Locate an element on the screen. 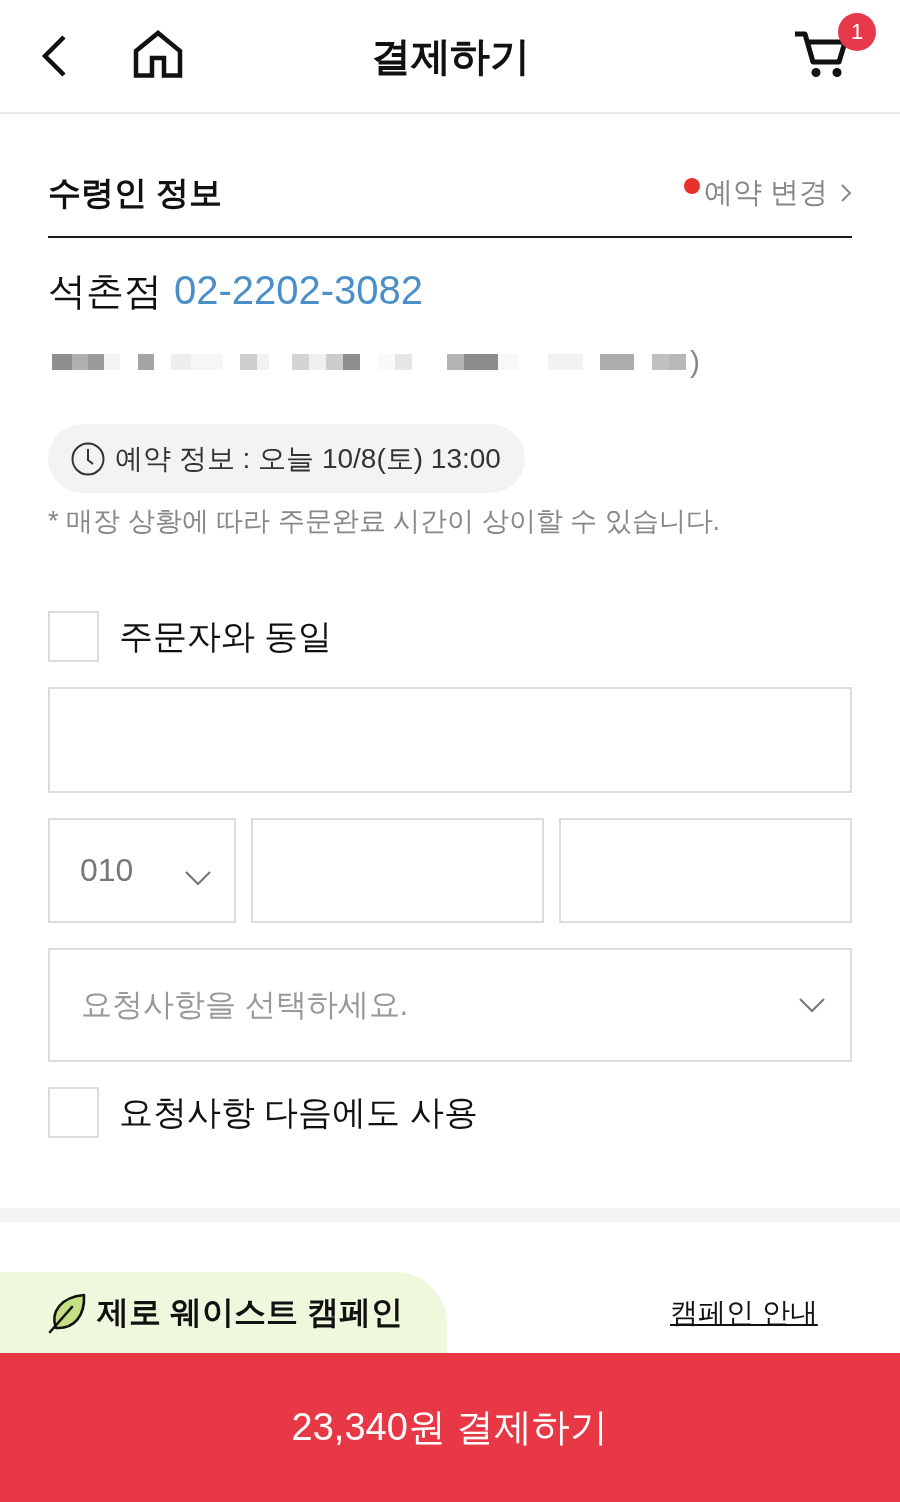 The width and height of the screenshot is (900, 1502). store-phone-link: 02-2202-3082 is located at coordinates (299, 290).